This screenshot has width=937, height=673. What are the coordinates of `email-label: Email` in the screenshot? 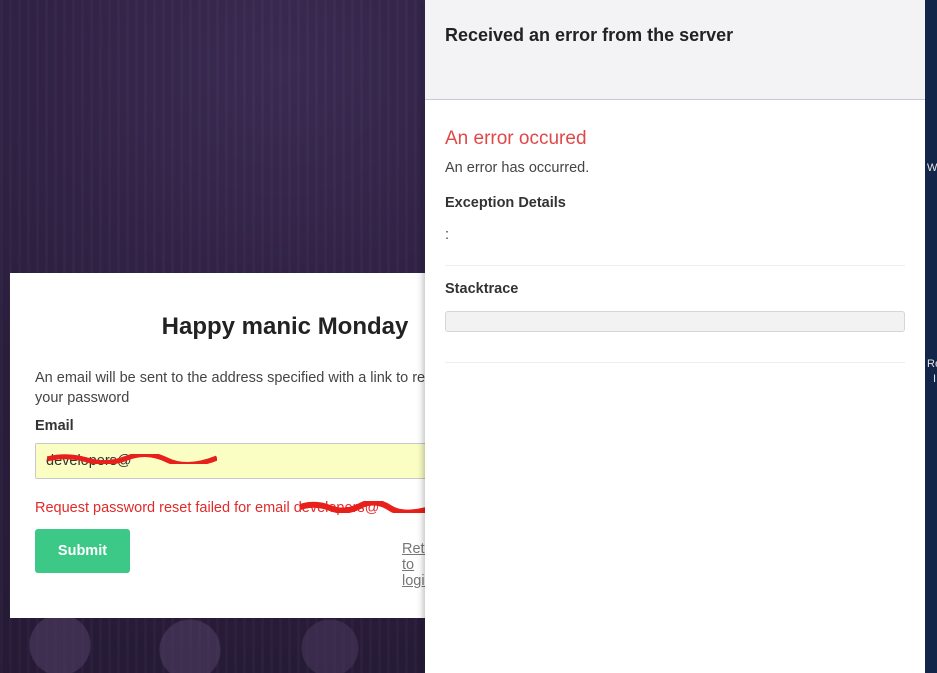 It's located at (54, 426).